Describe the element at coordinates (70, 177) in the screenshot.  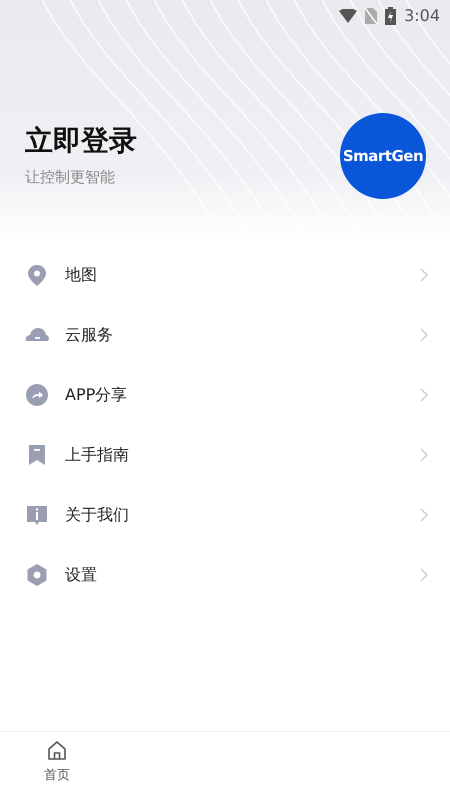
I see `subtitle: 让控制更智能` at that location.